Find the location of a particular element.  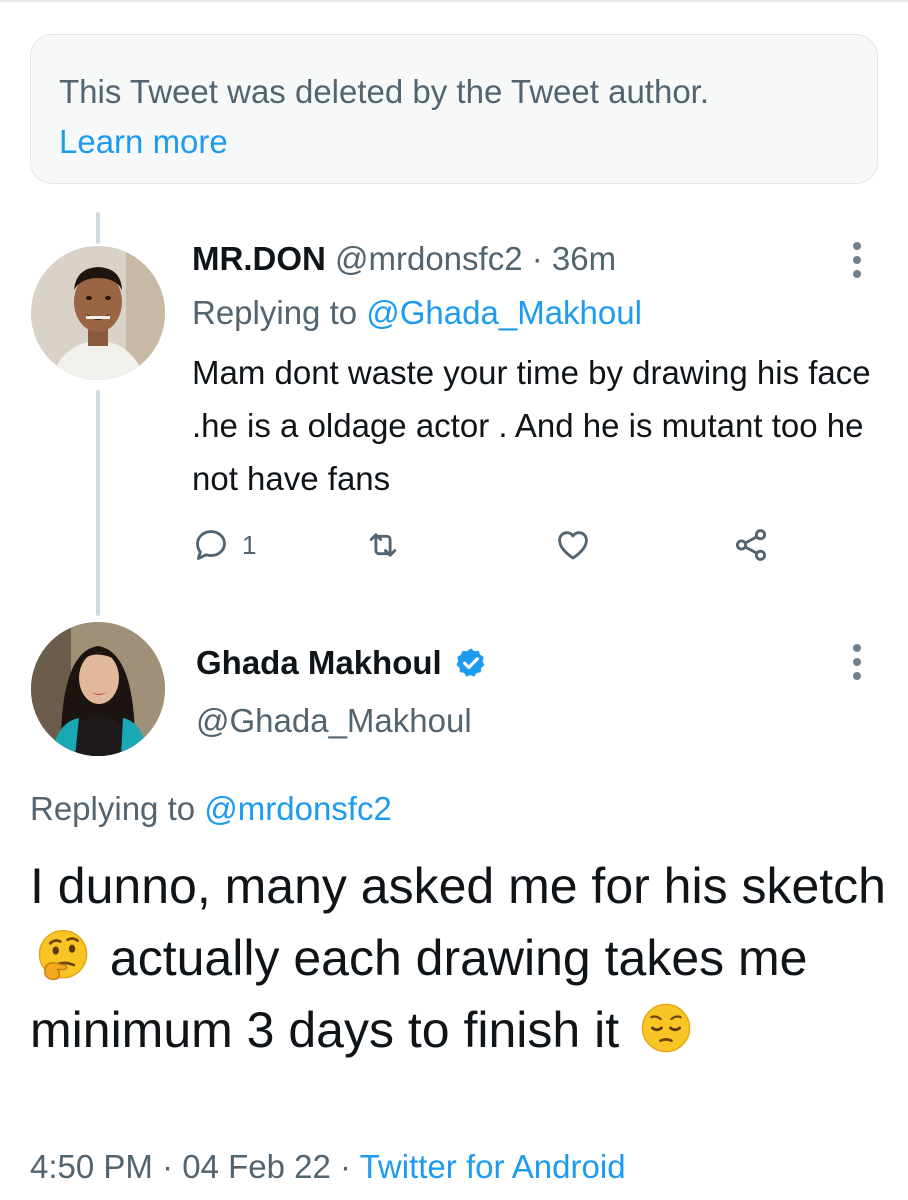

author-handle: @Ghada_Makhoul is located at coordinates (334, 721).